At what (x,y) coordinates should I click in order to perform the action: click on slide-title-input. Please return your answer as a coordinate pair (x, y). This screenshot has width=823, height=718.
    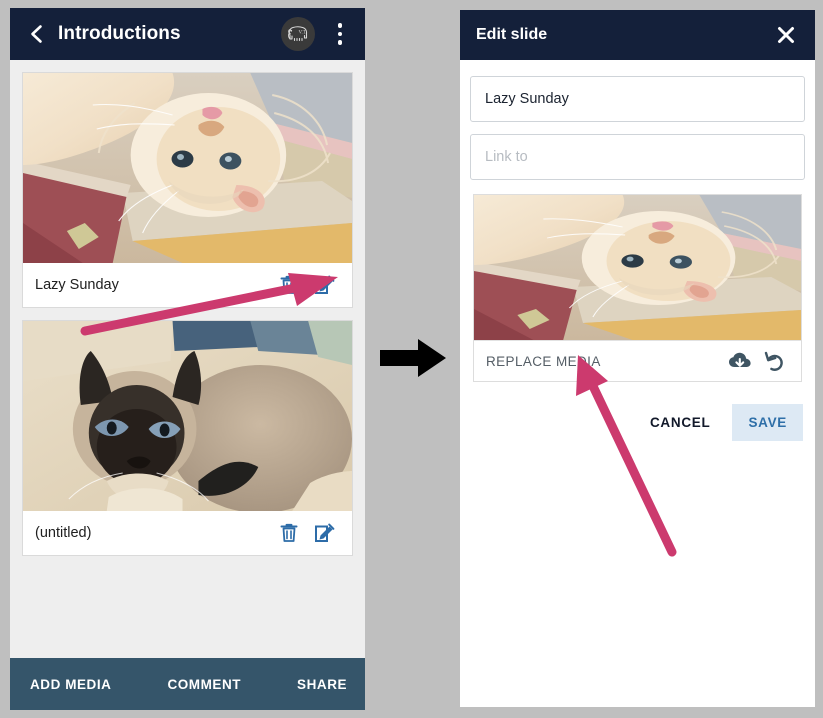
    Looking at the image, I should click on (637, 99).